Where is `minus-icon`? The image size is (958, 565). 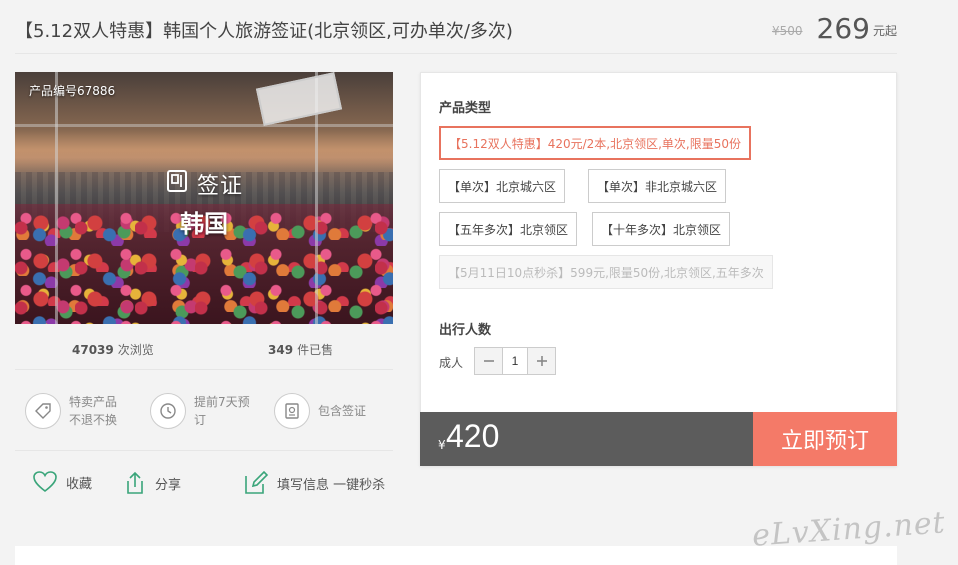
minus-icon is located at coordinates (488, 361).